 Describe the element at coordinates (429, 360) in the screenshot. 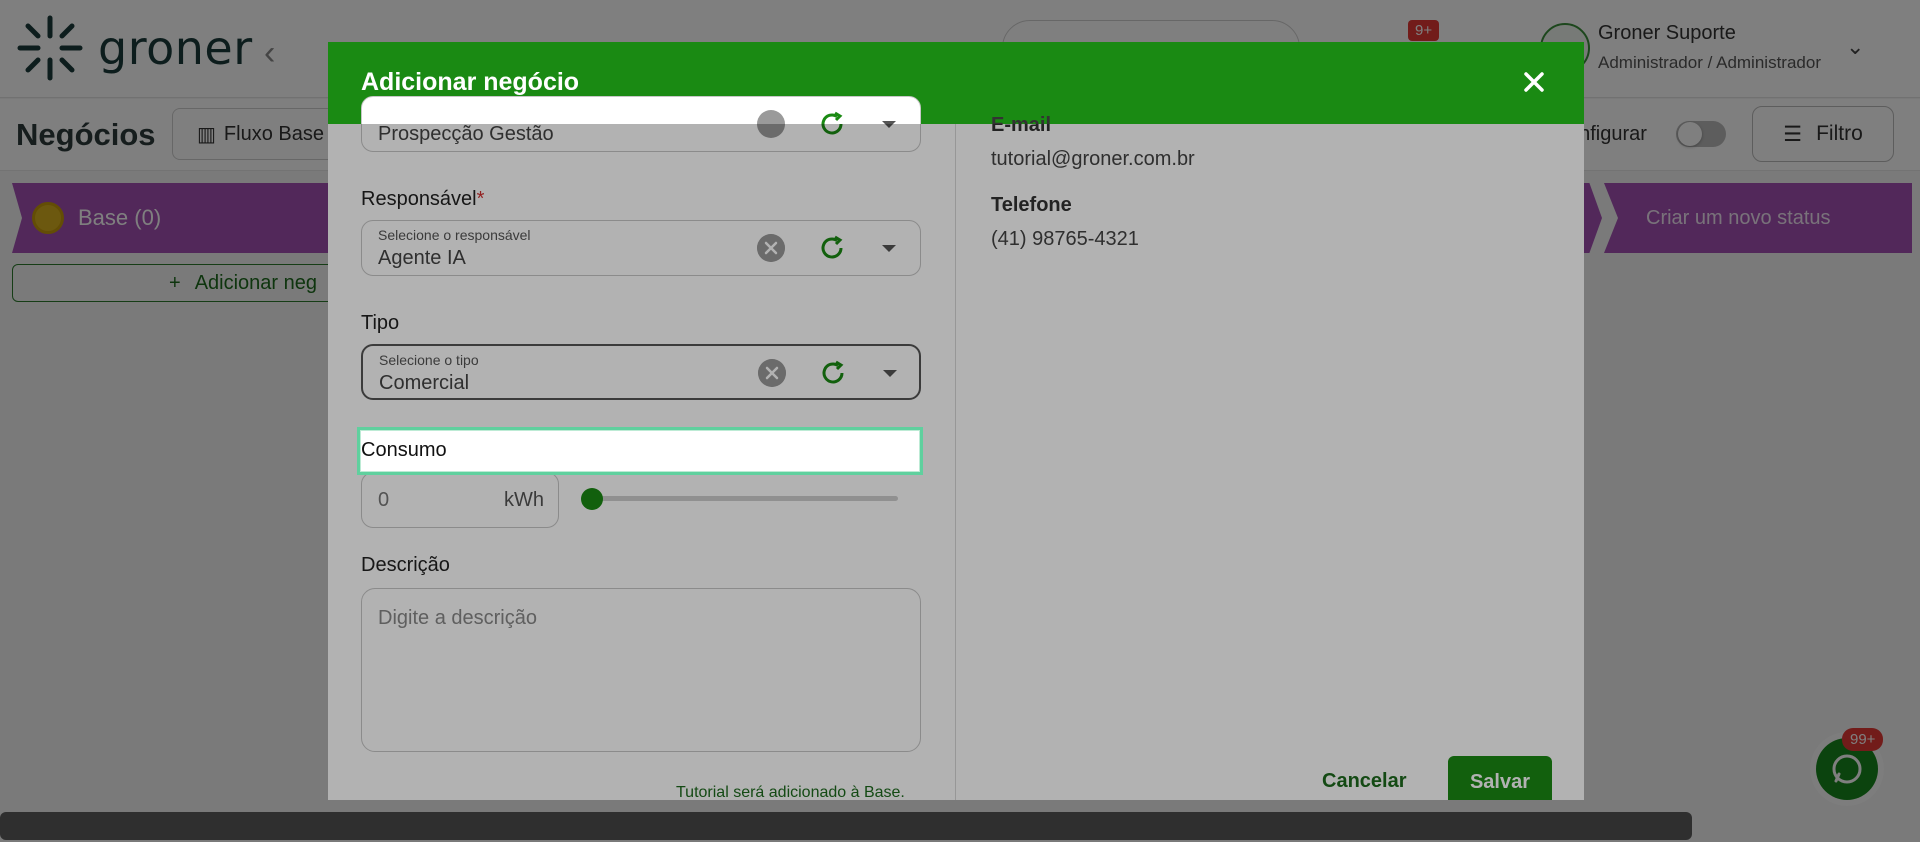

I see `tipo-hint: Selecione o tipo` at that location.